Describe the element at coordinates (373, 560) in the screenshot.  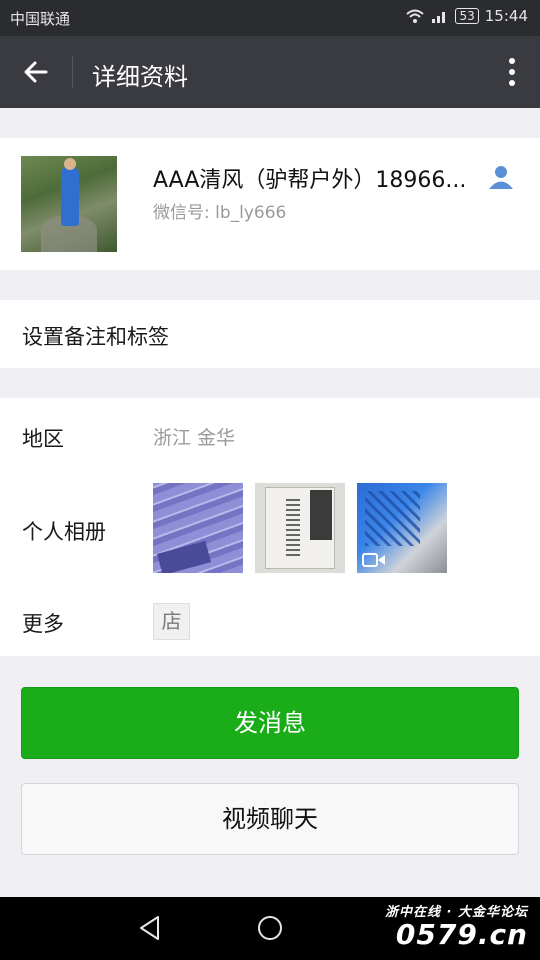
I see `video-icon` at that location.